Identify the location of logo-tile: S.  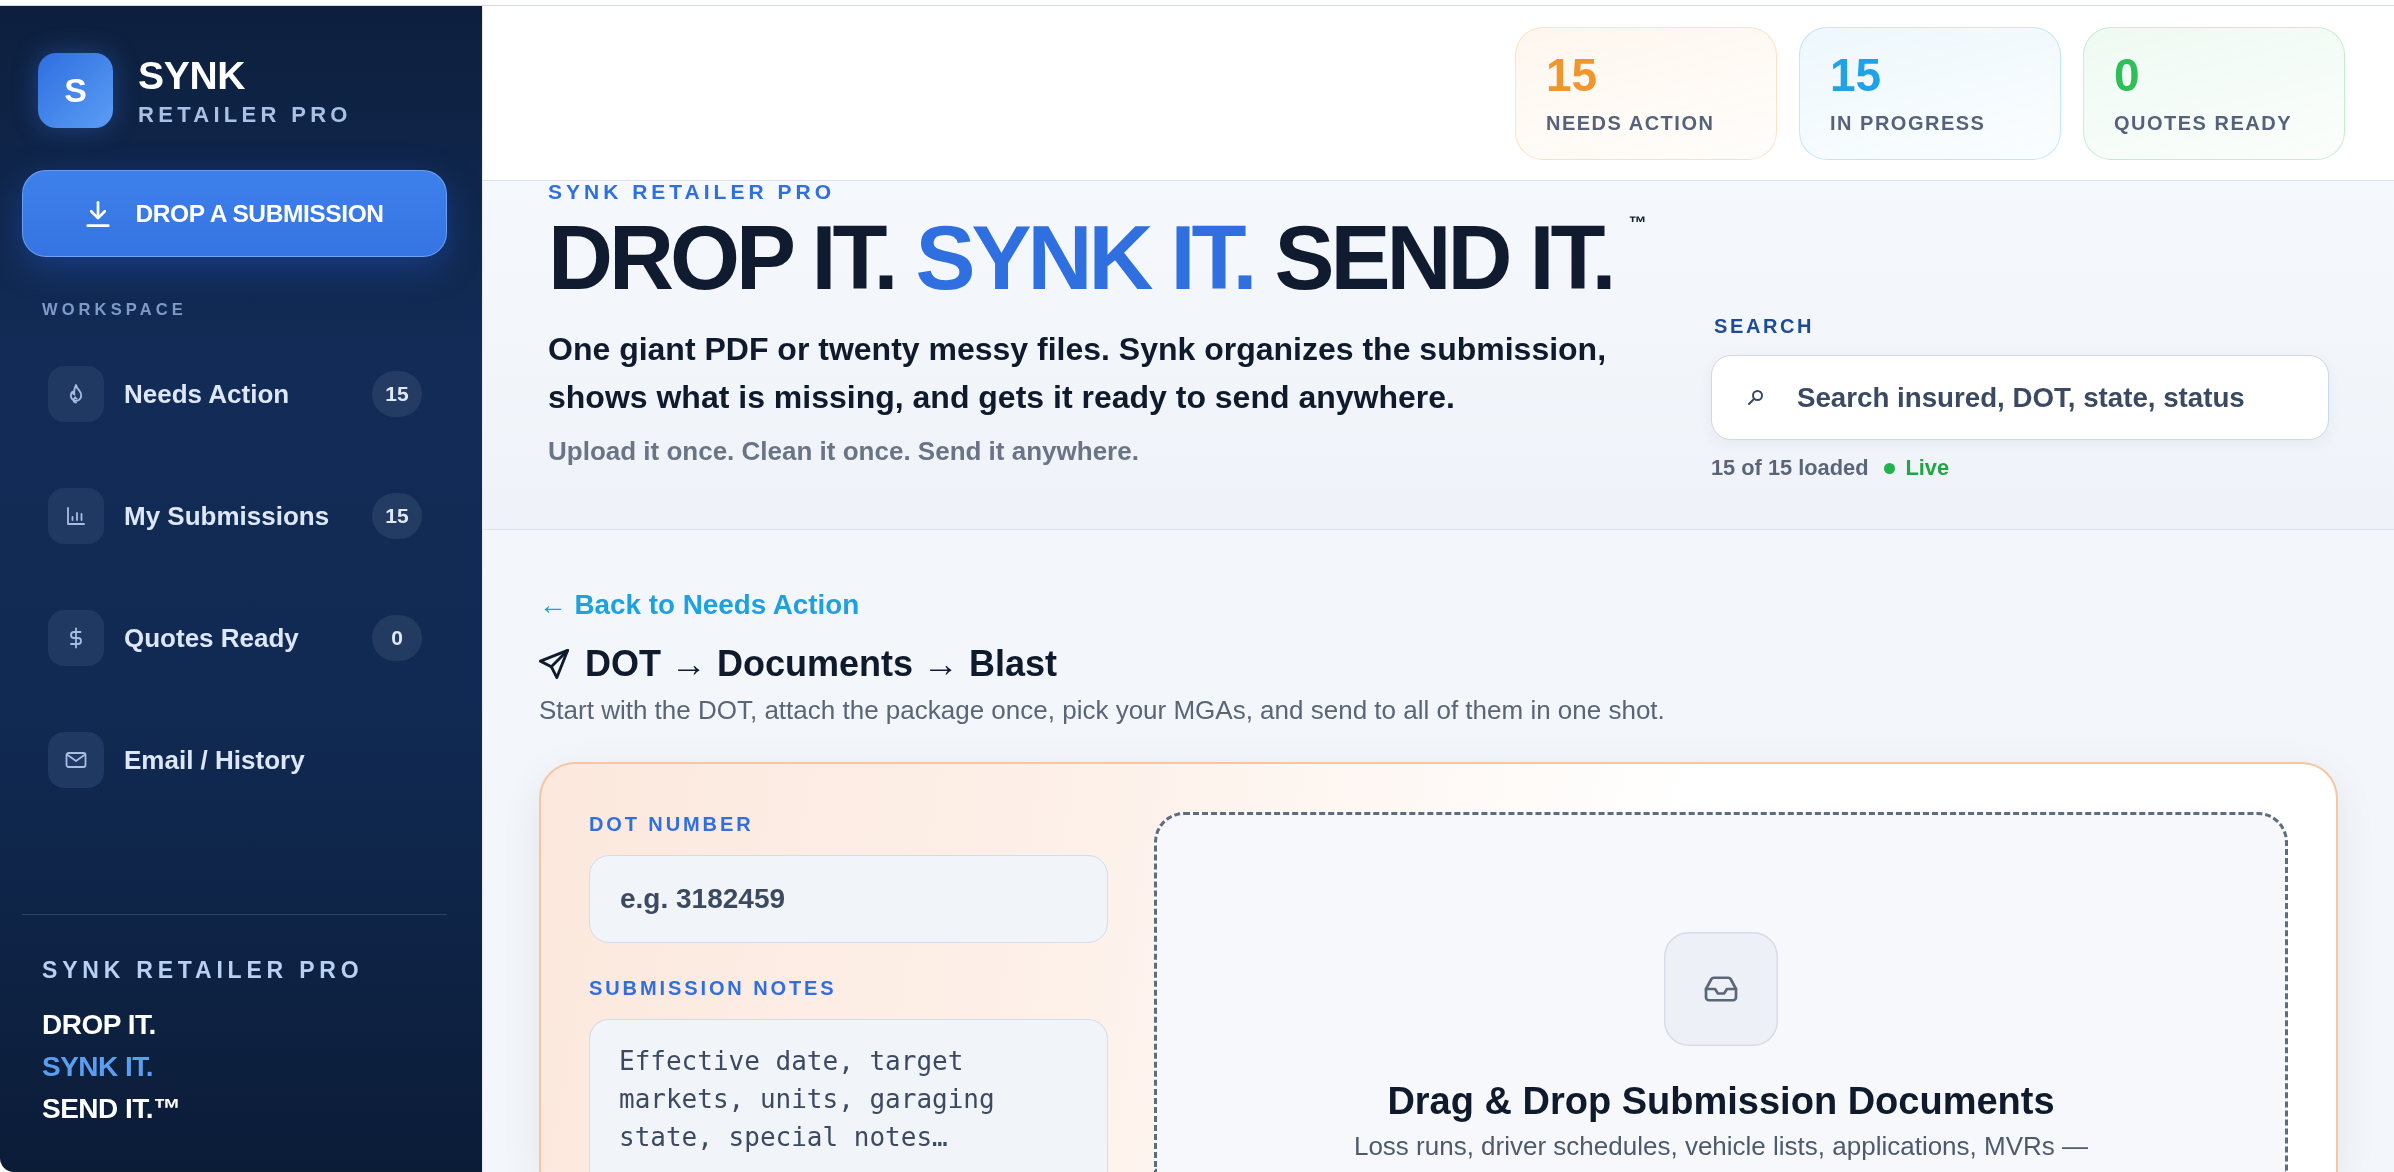
(75, 90).